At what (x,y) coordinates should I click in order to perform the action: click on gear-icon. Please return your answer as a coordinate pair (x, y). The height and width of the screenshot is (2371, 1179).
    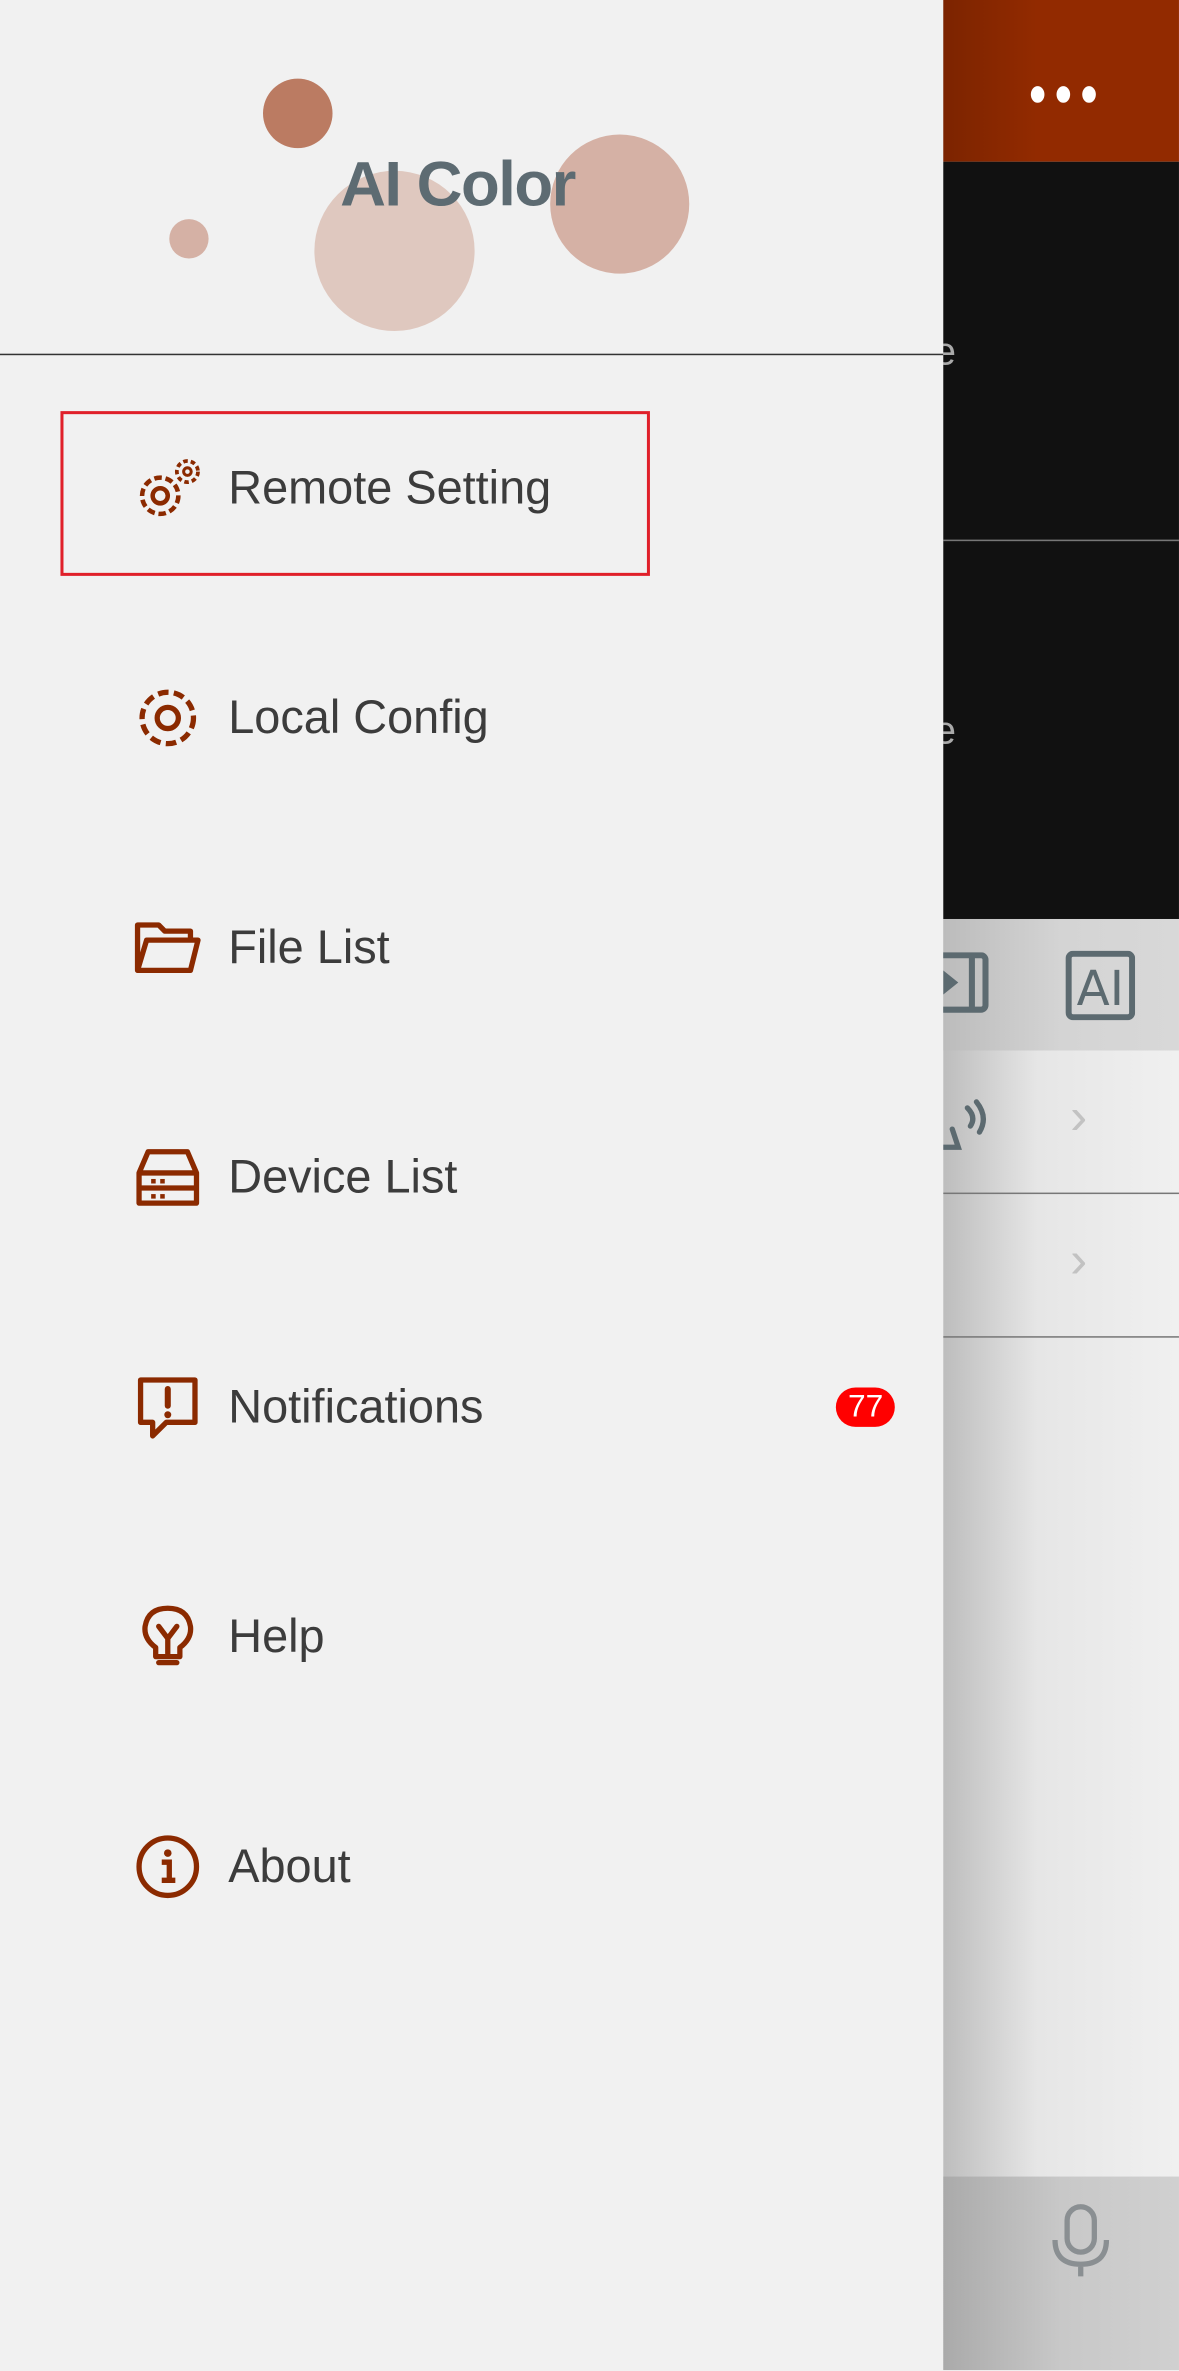
    Looking at the image, I should click on (168, 718).